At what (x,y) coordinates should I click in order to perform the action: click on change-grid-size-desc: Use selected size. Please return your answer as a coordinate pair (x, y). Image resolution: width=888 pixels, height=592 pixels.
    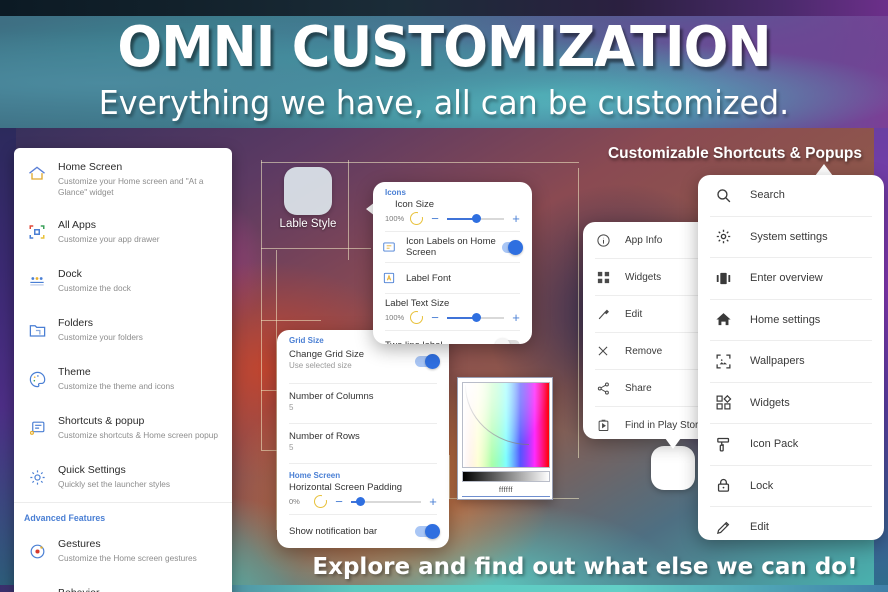
    Looking at the image, I should click on (320, 365).